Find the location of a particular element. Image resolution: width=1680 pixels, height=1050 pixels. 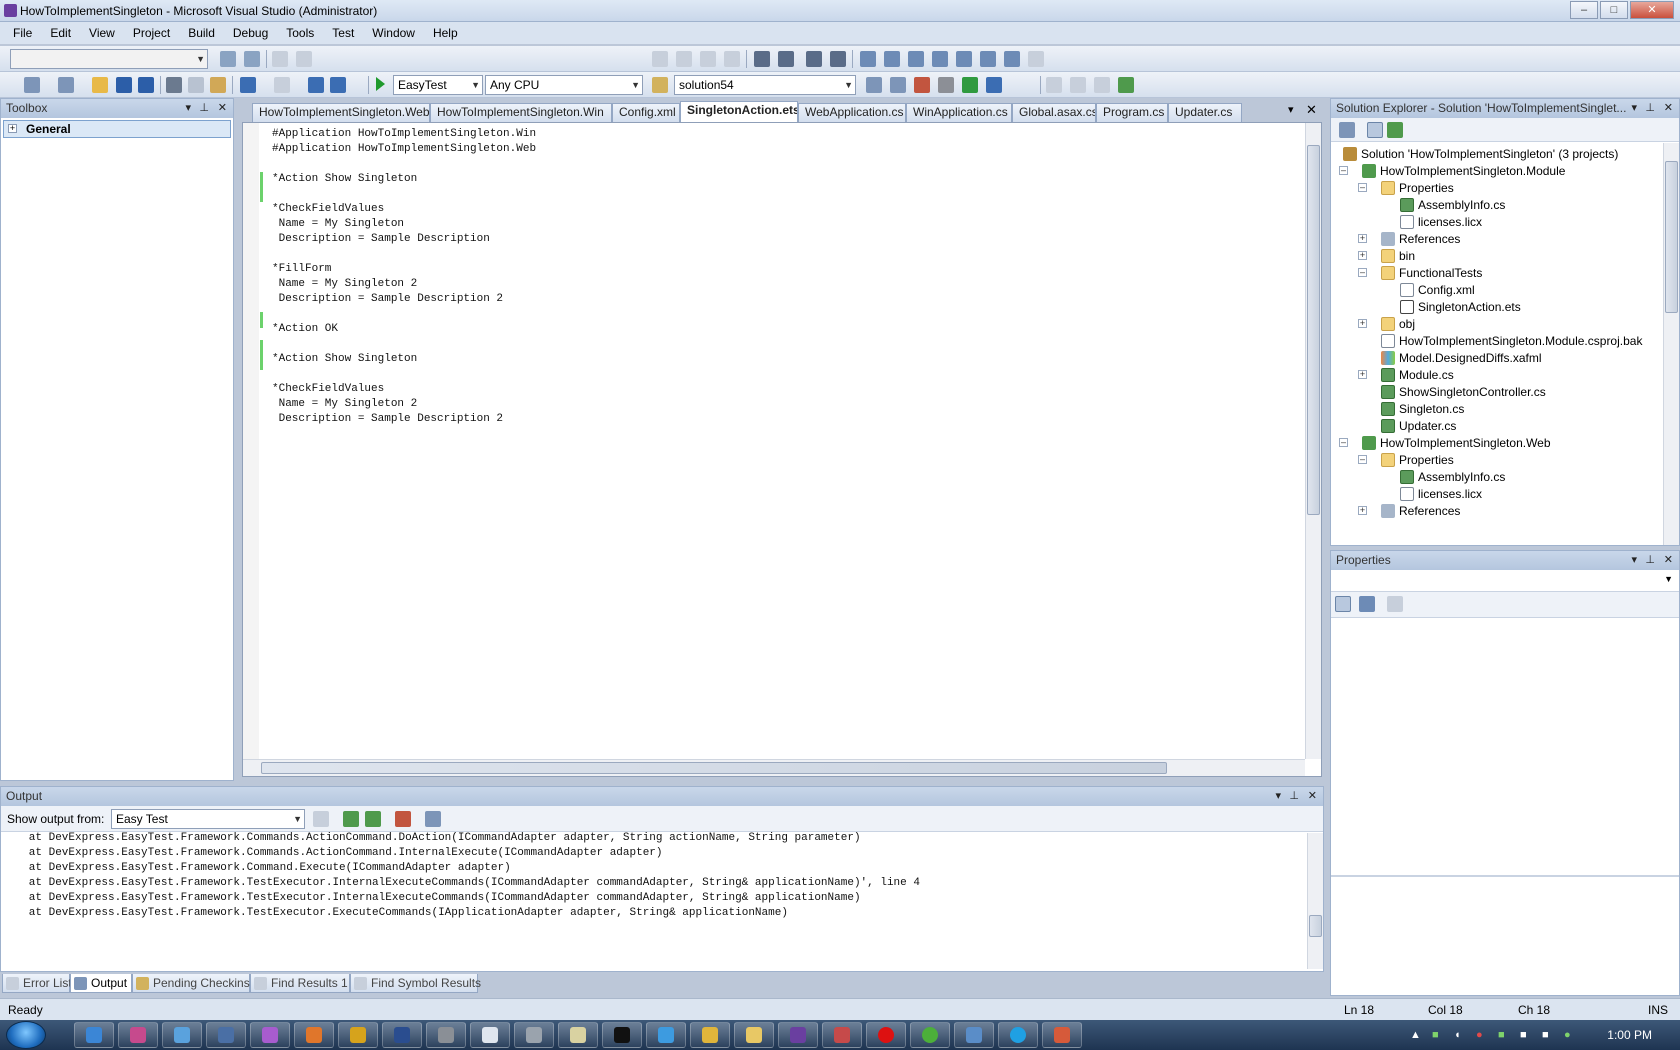

quick-info-icon is located at coordinates (708, 59).